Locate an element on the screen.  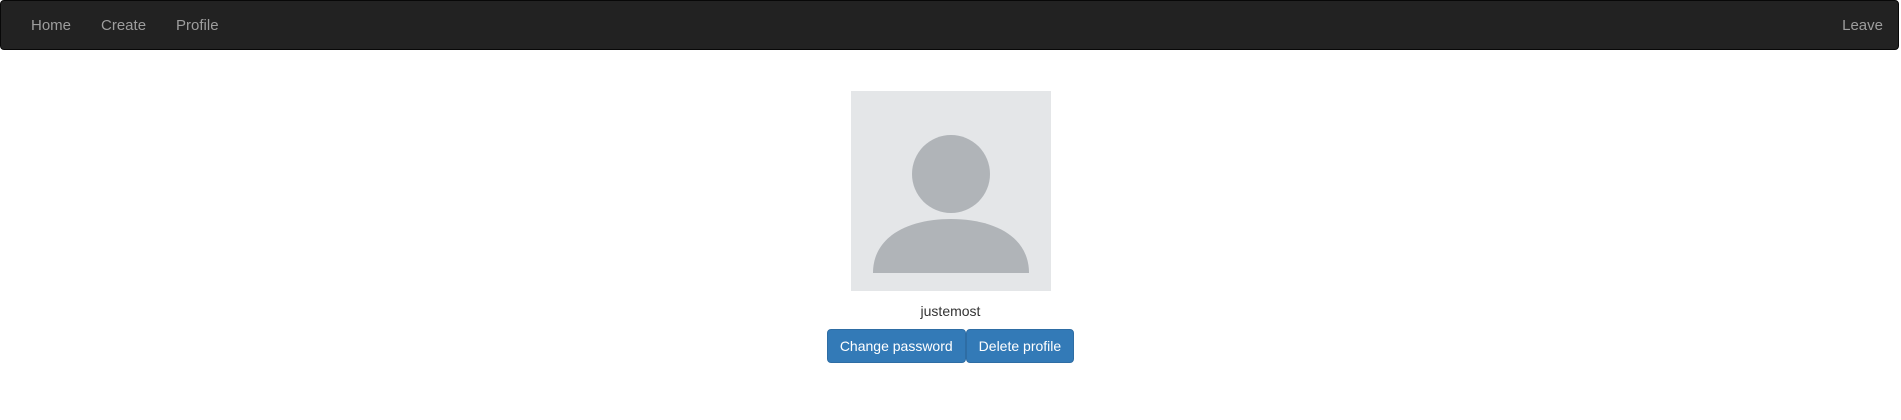
avatar is located at coordinates (950, 191).